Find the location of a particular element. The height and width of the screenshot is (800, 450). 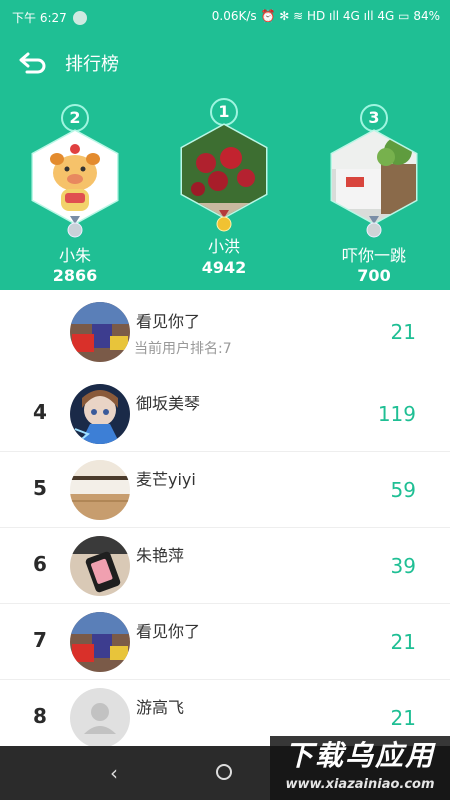

user-name: 朱艳萍 is located at coordinates (160, 555).